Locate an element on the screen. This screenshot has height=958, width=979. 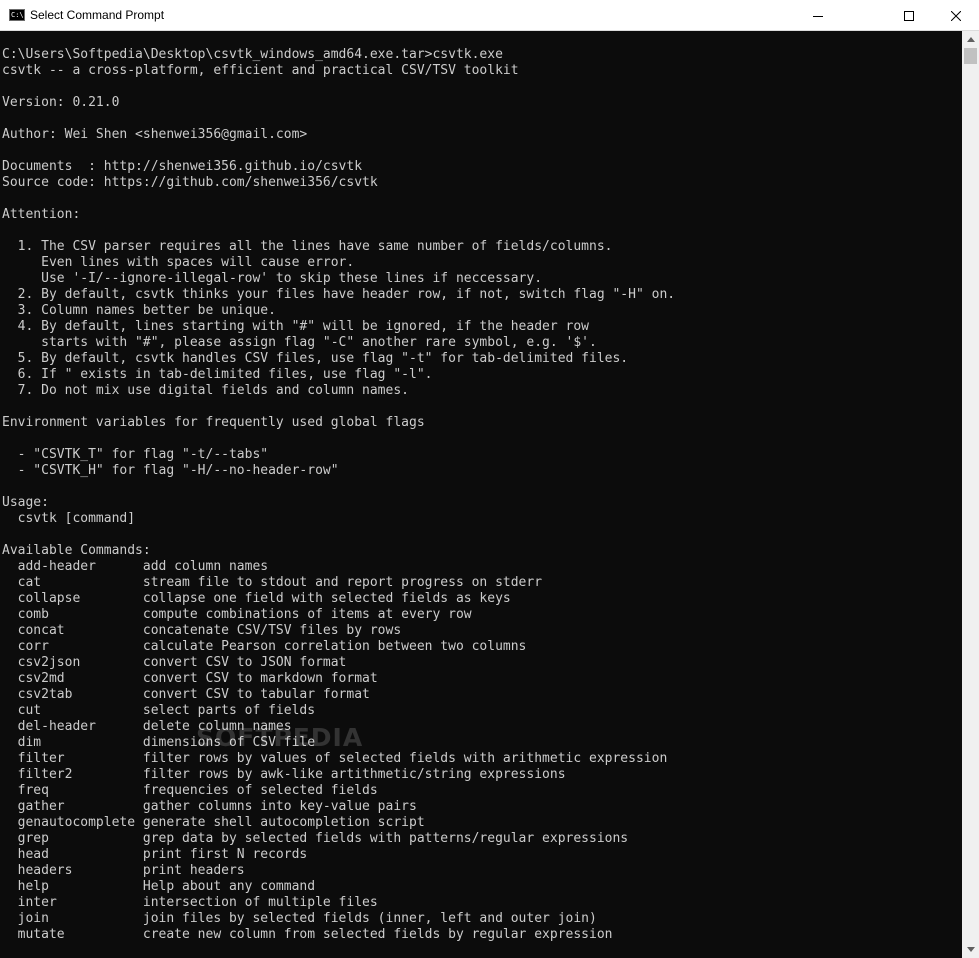
scroll-up-button is located at coordinates (970, 39).